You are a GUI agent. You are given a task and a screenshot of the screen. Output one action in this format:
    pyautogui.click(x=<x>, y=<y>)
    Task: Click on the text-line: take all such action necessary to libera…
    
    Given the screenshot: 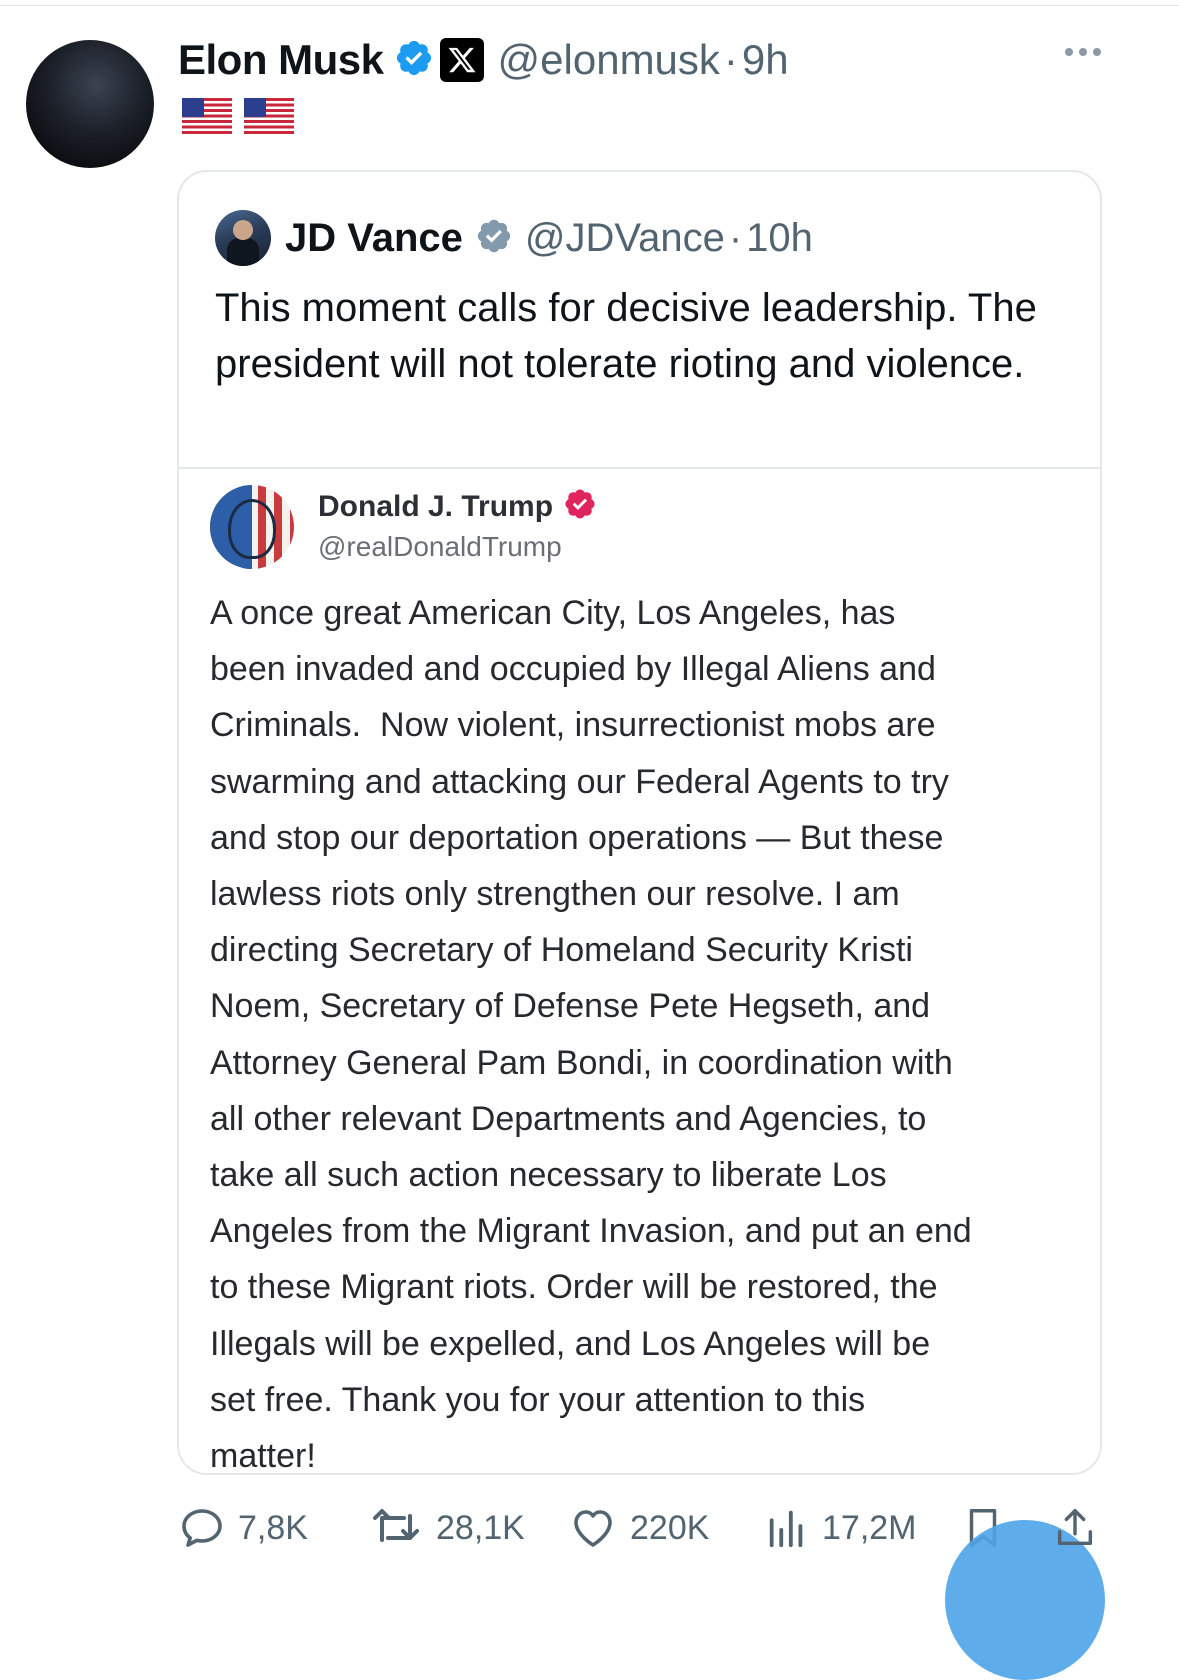 What is the action you would take?
    pyautogui.click(x=548, y=1175)
    